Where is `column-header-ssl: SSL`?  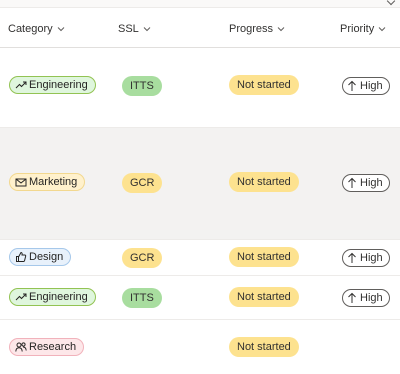
column-header-ssl: SSL is located at coordinates (134, 29).